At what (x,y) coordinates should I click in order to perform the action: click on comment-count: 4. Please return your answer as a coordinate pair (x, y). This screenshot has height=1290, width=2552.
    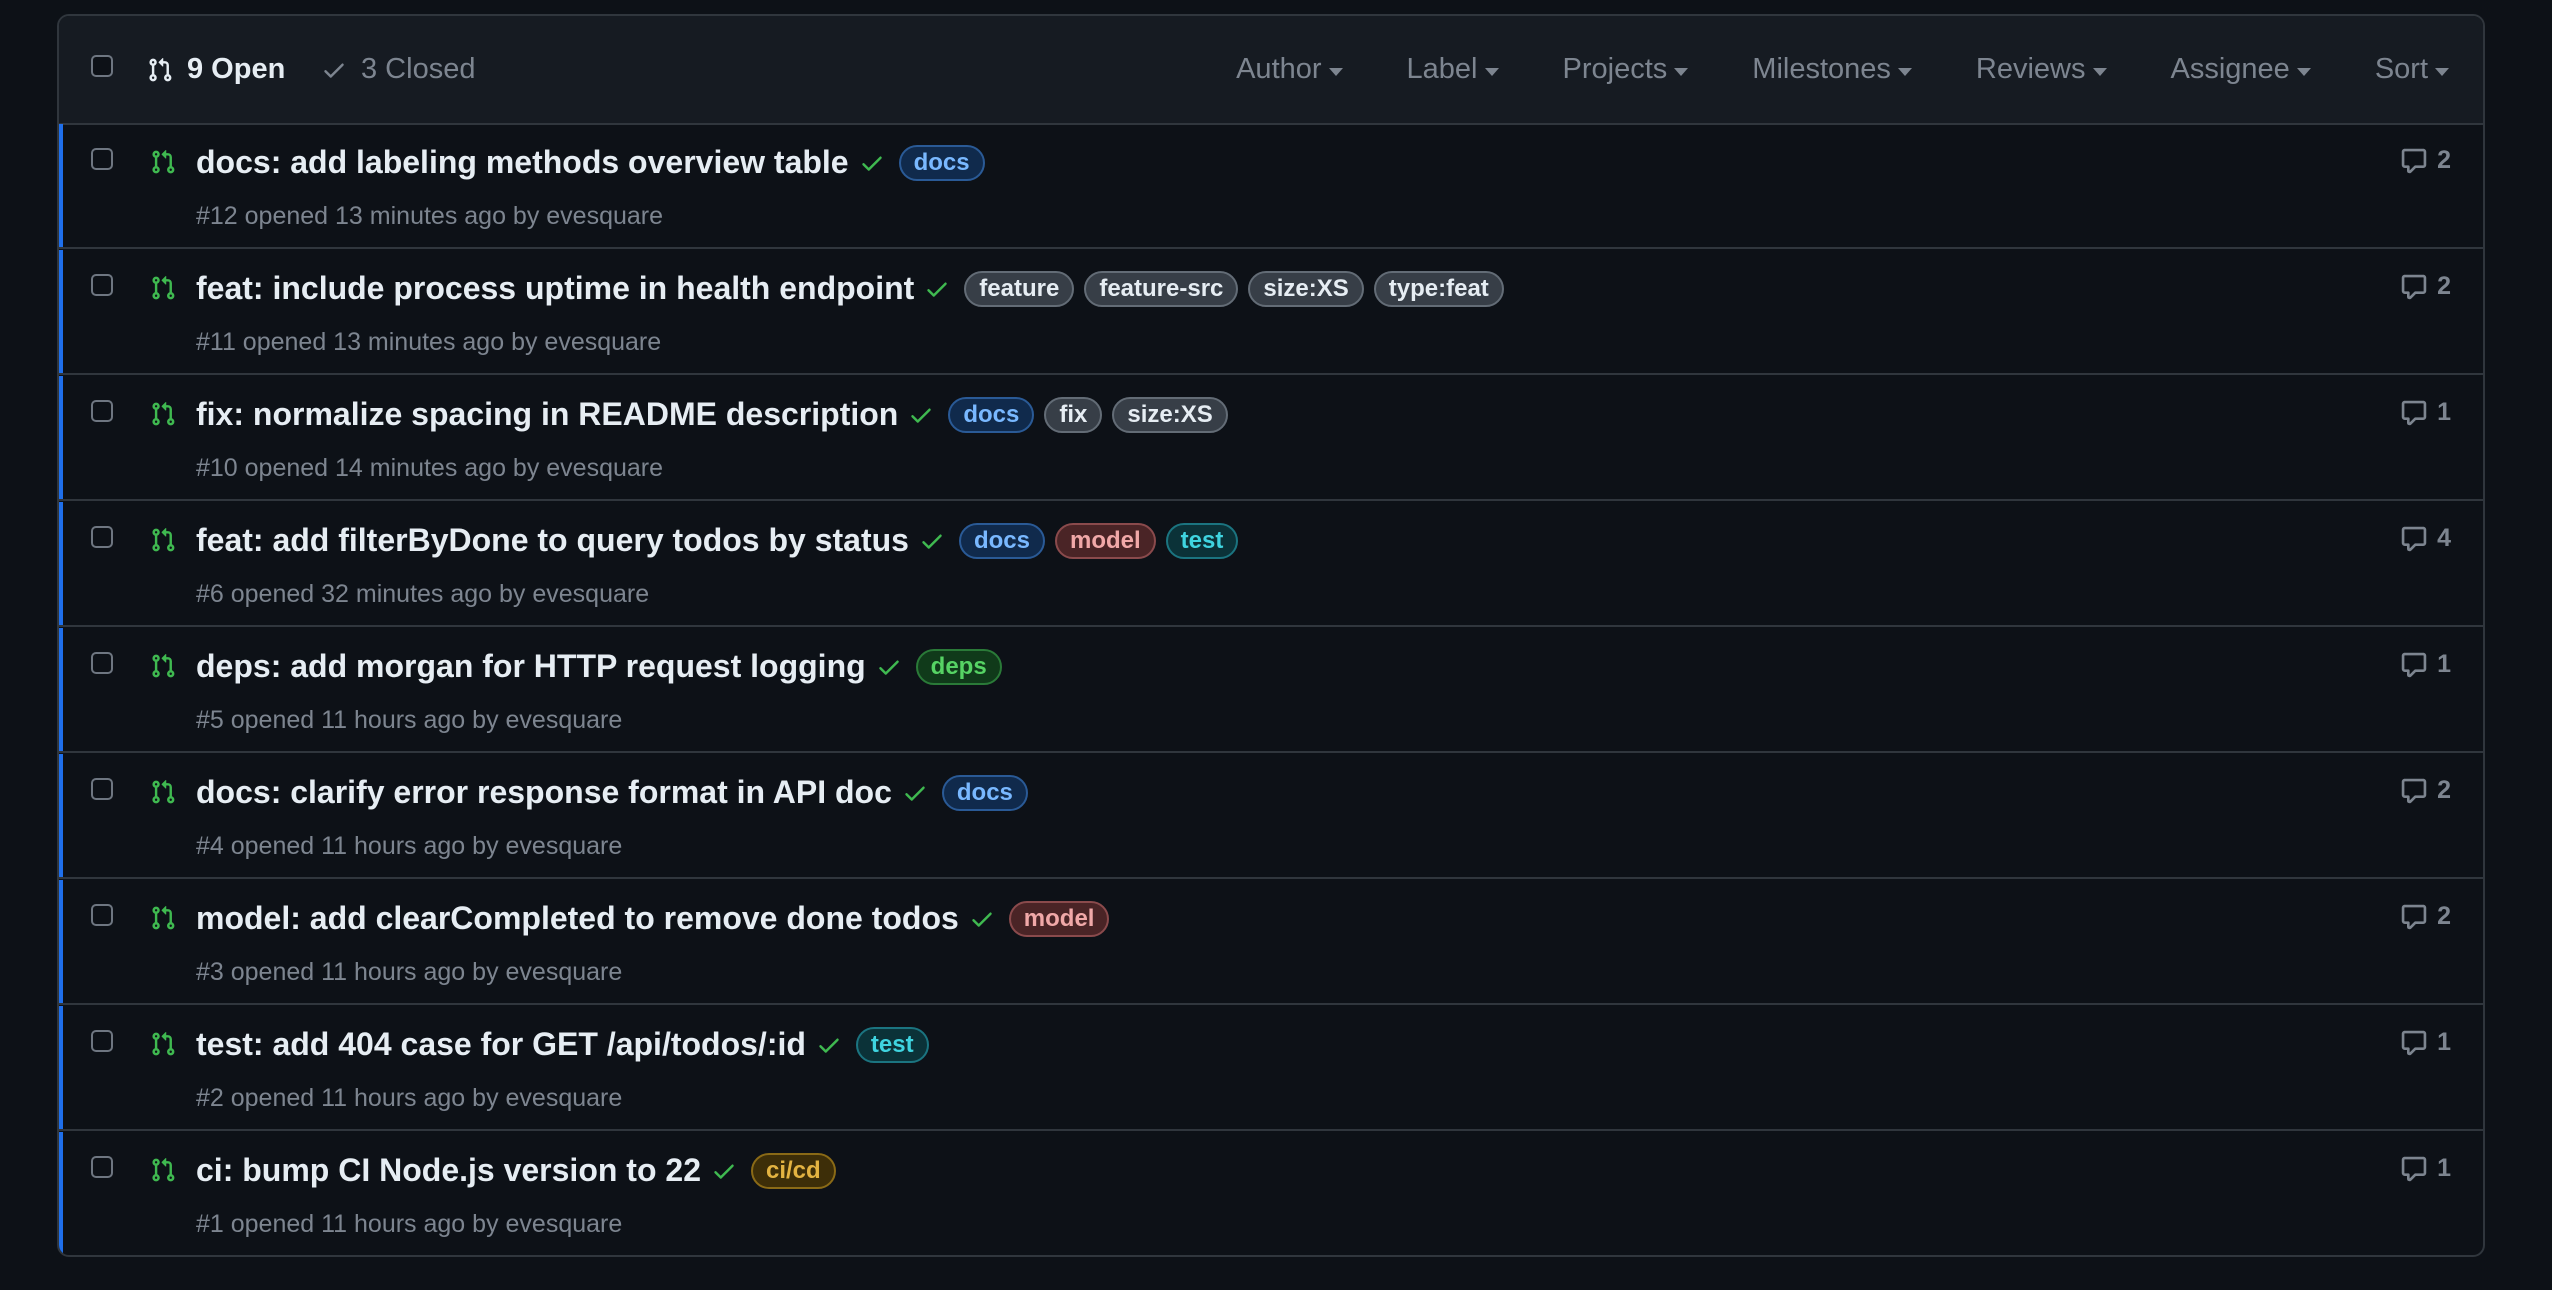
    Looking at the image, I should click on (2444, 538).